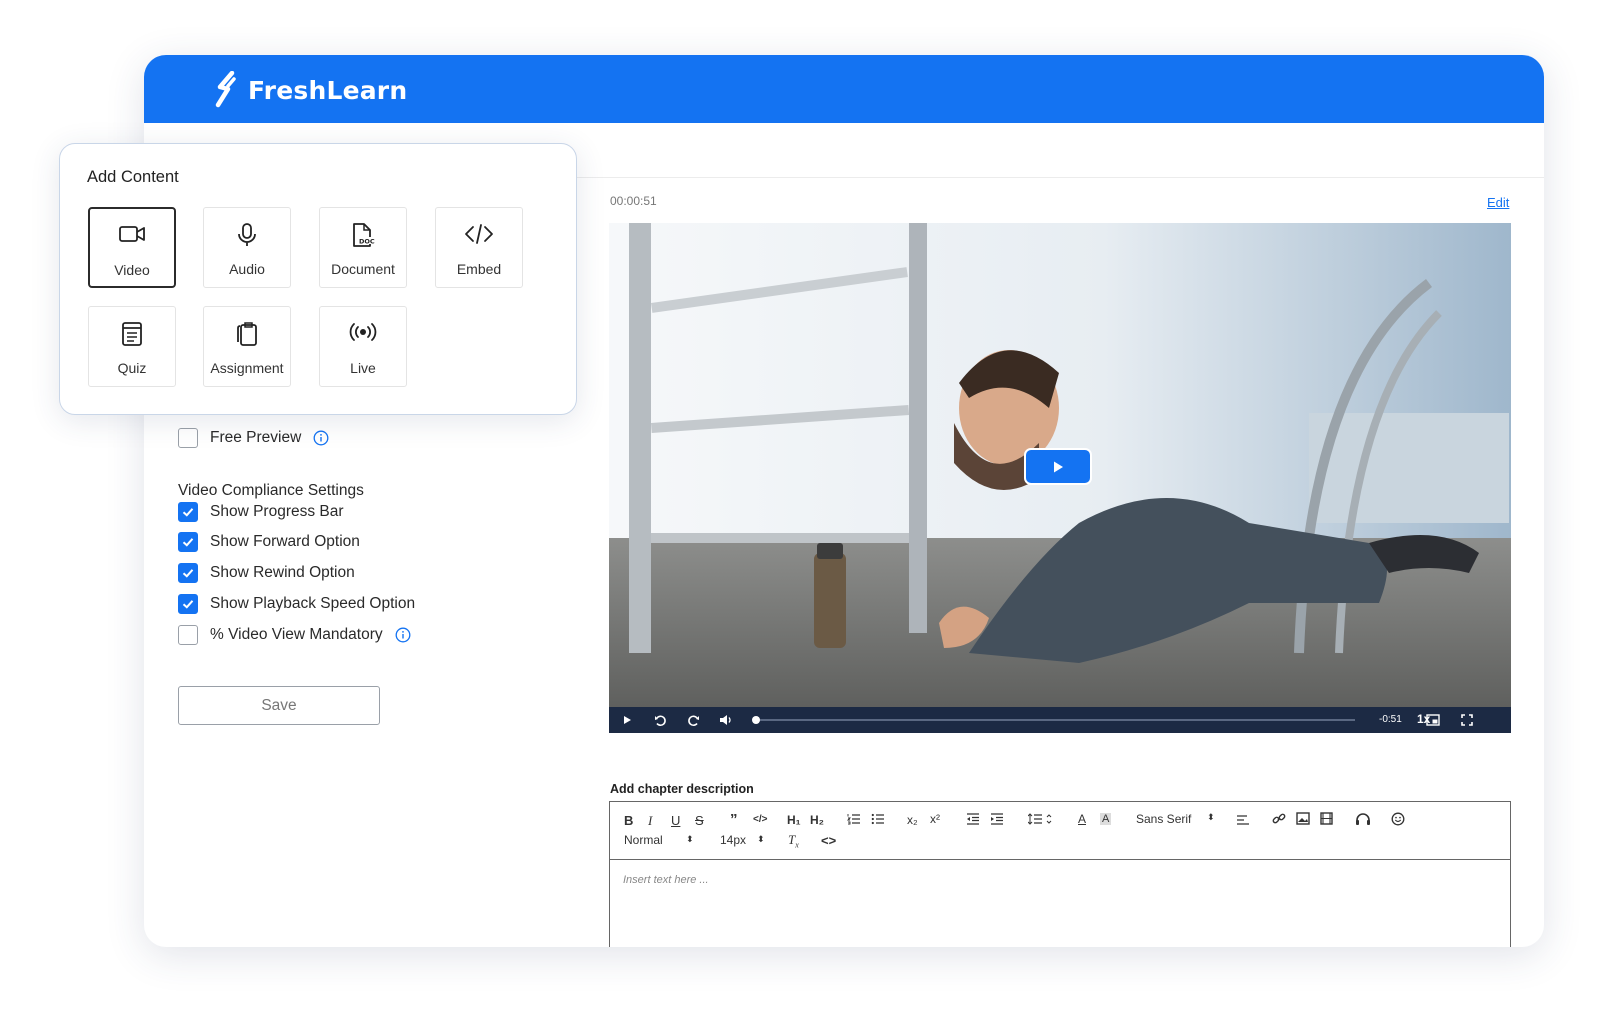 This screenshot has height=1018, width=1612. I want to click on link-icon, so click(1279, 819).